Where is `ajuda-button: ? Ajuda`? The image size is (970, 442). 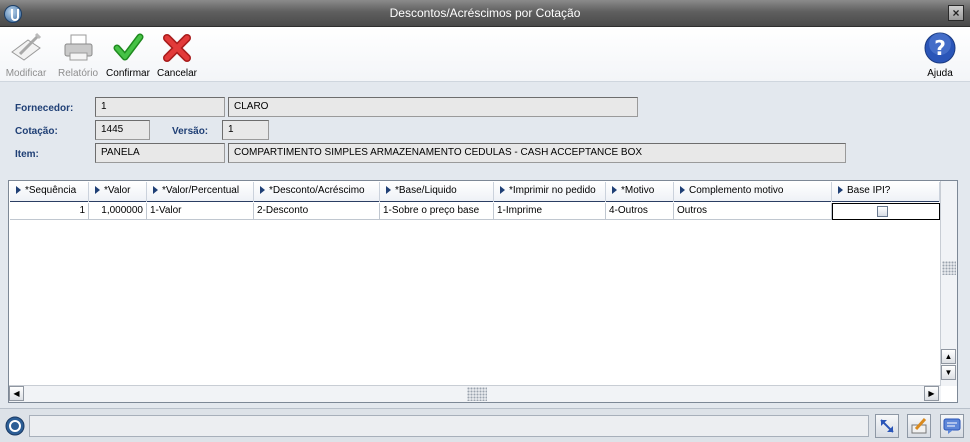 ajuda-button: ? Ajuda is located at coordinates (940, 54).